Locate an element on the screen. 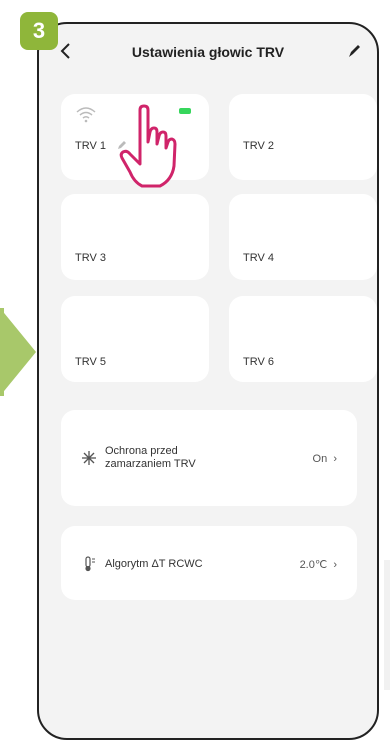 Image resolution: width=390 pixels, height=751 pixels. trv-tile-6: TRV 6 is located at coordinates (303, 339).